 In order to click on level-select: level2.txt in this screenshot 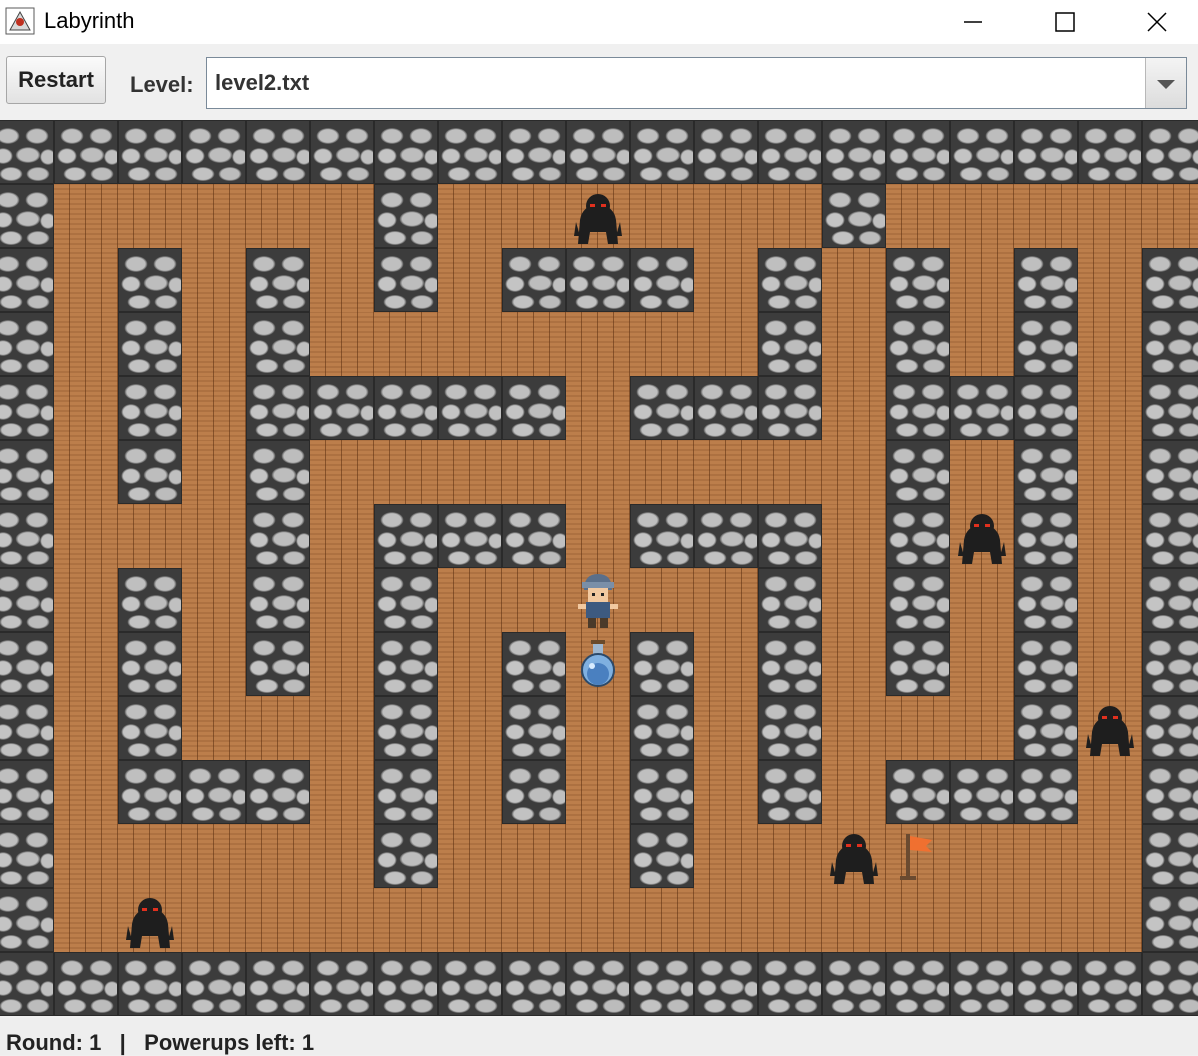, I will do `click(696, 83)`.